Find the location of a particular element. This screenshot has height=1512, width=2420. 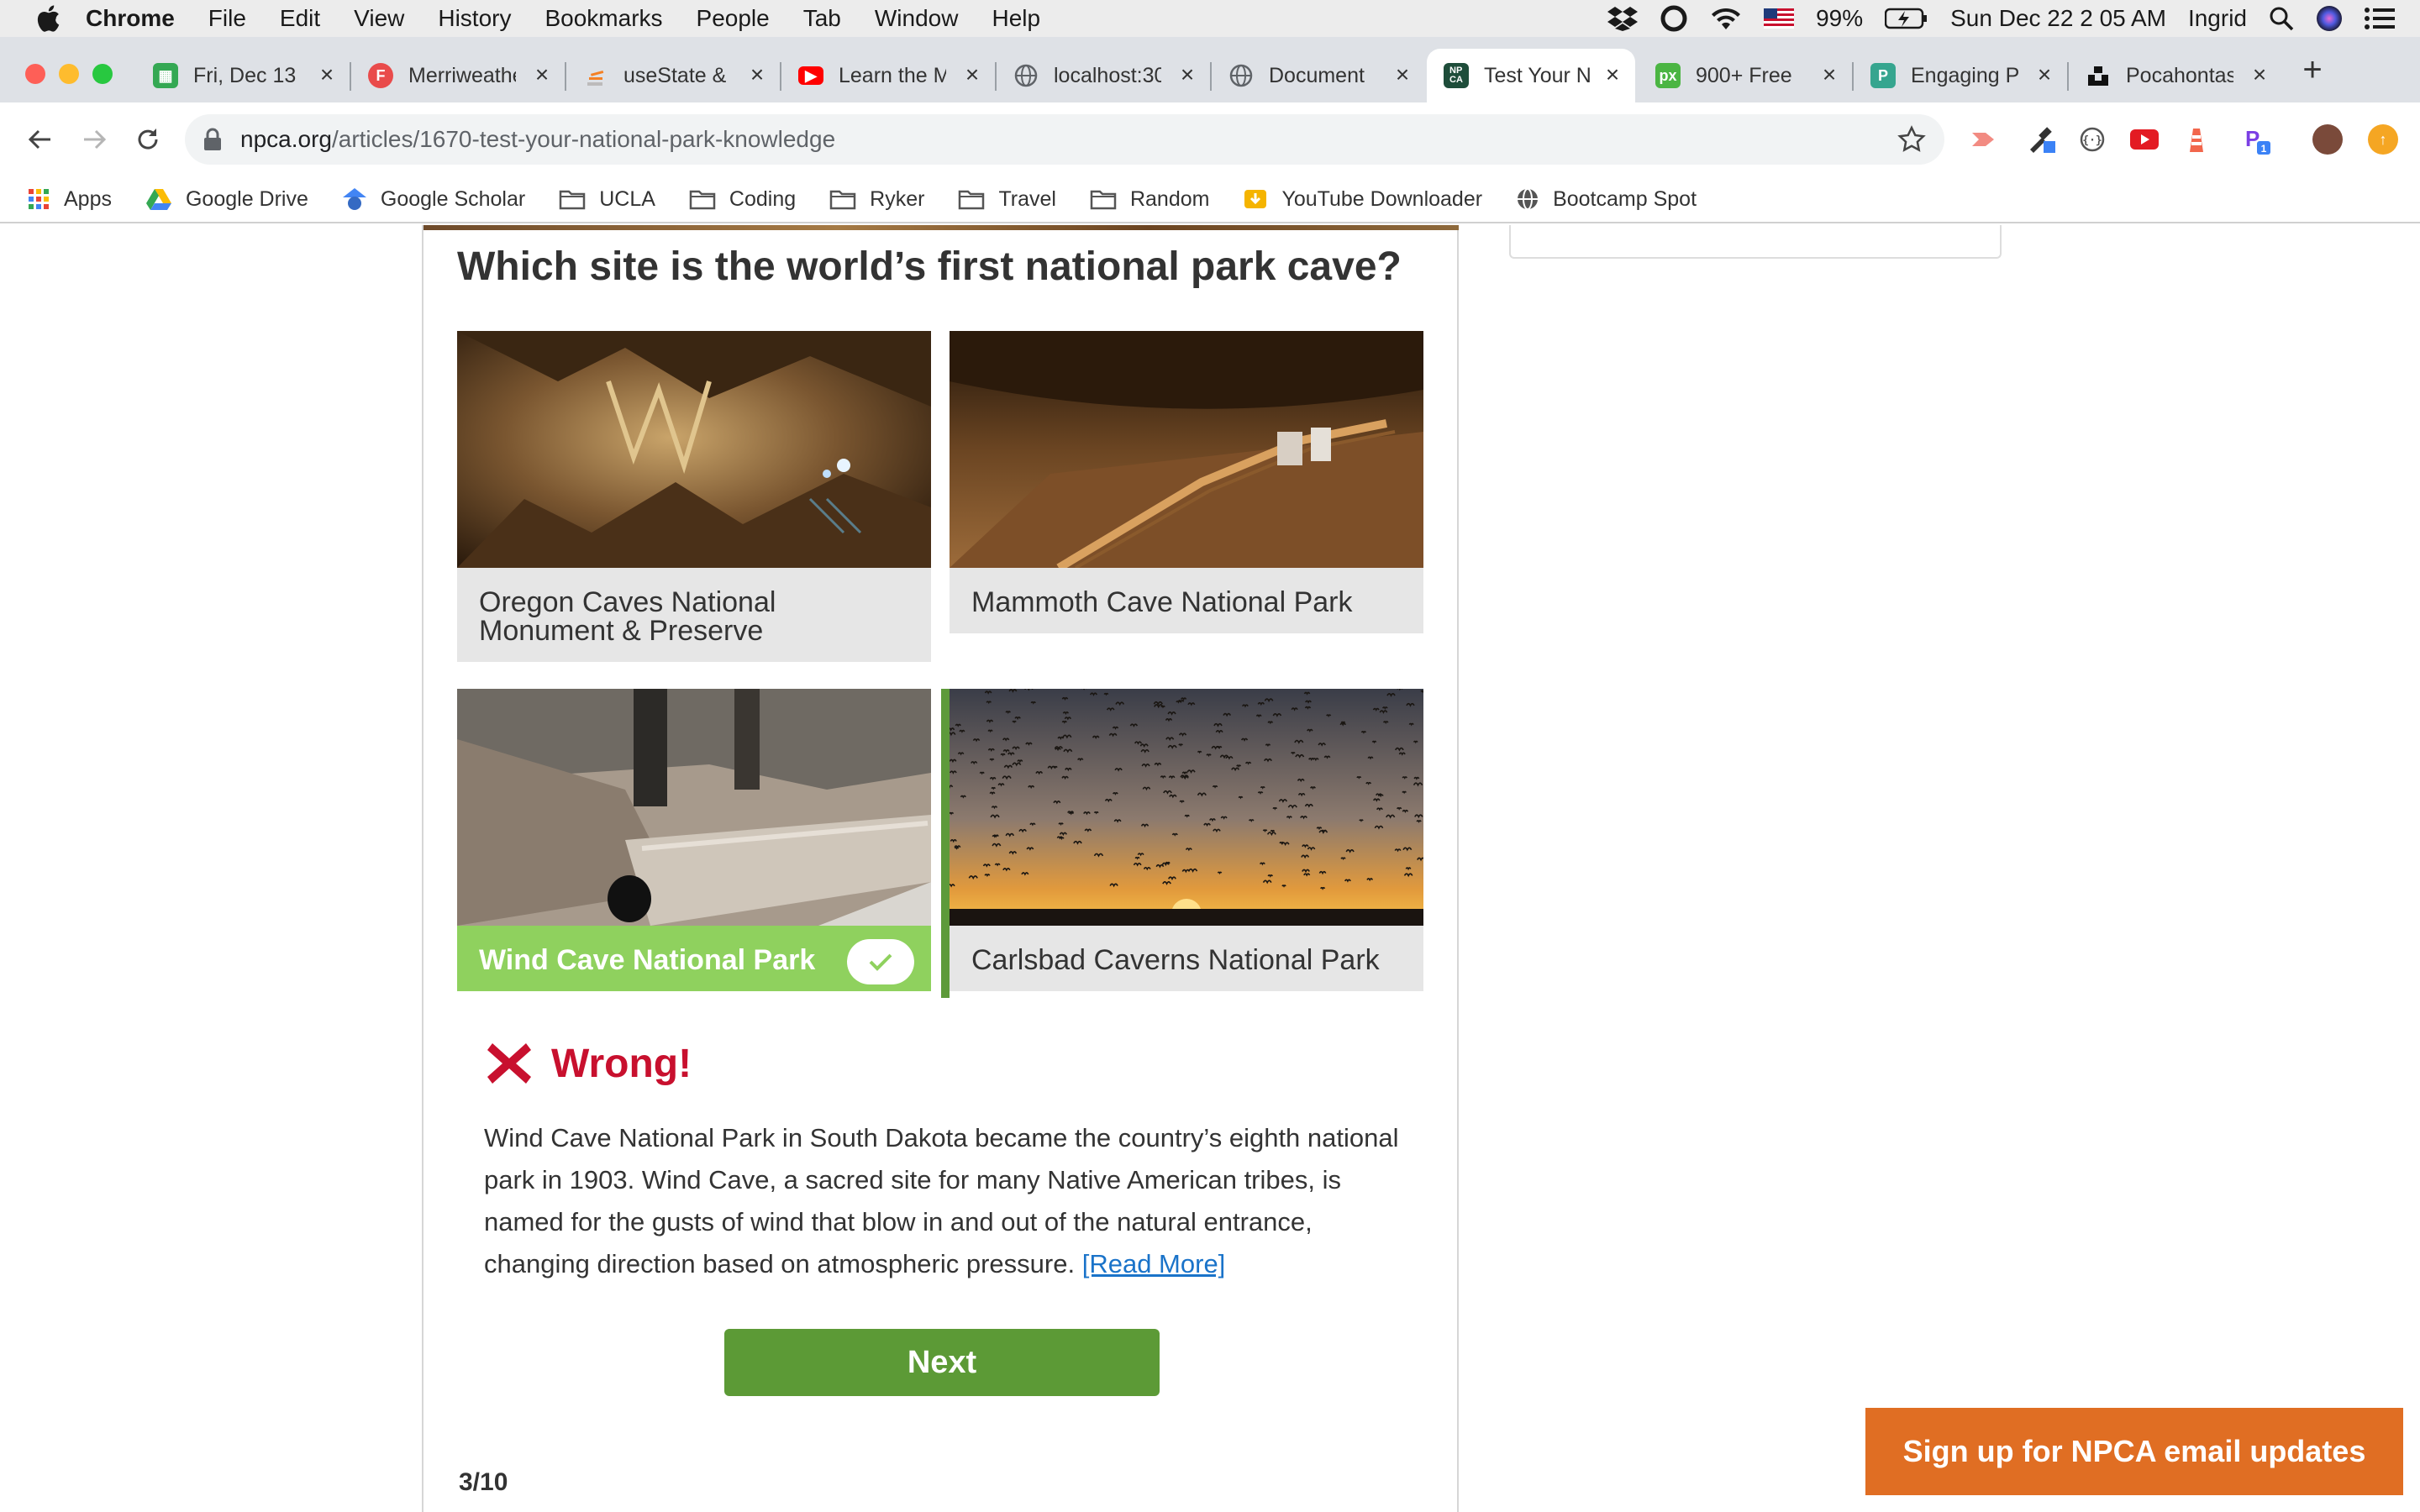

bookmark-label: Coding is located at coordinates (763, 198).